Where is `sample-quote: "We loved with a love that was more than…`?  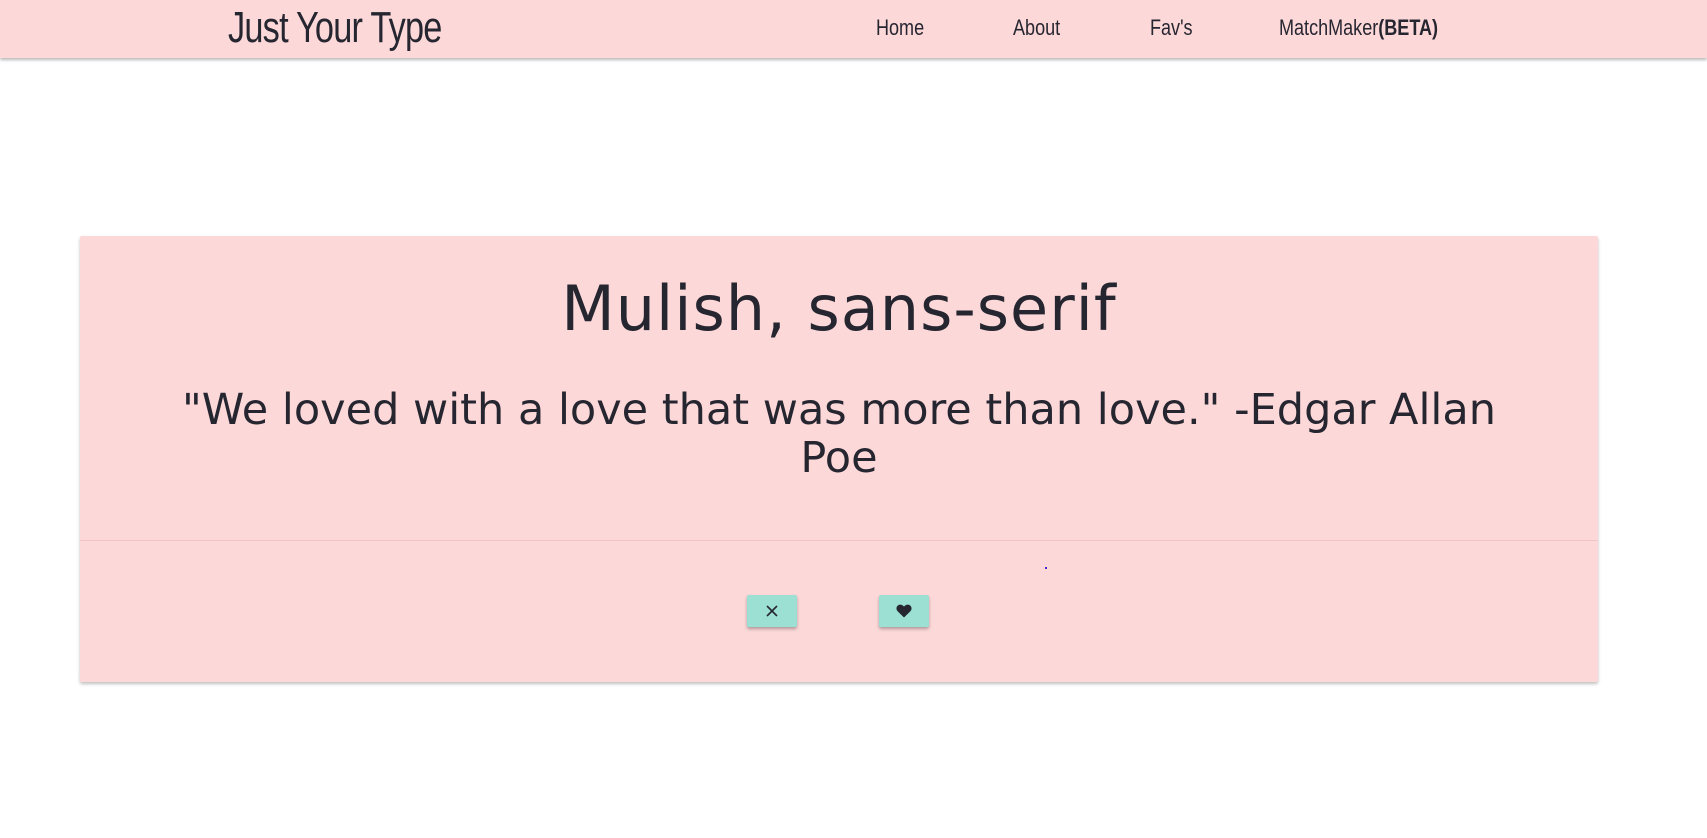 sample-quote: "We loved with a love that was more than… is located at coordinates (839, 434).